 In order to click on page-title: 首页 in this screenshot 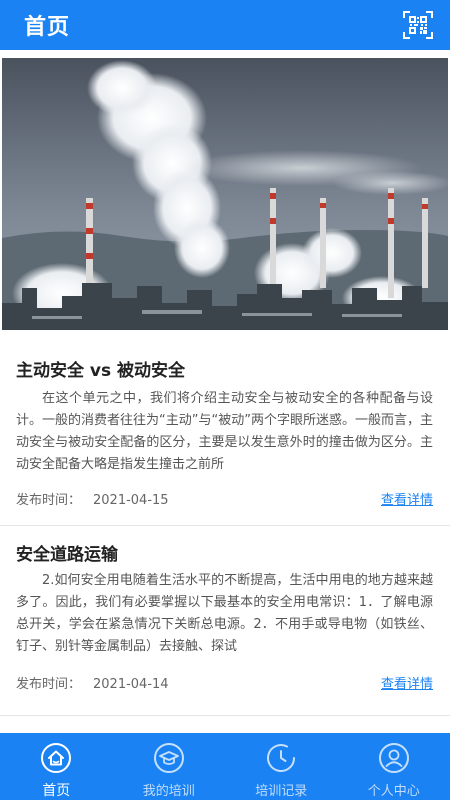, I will do `click(47, 27)`.